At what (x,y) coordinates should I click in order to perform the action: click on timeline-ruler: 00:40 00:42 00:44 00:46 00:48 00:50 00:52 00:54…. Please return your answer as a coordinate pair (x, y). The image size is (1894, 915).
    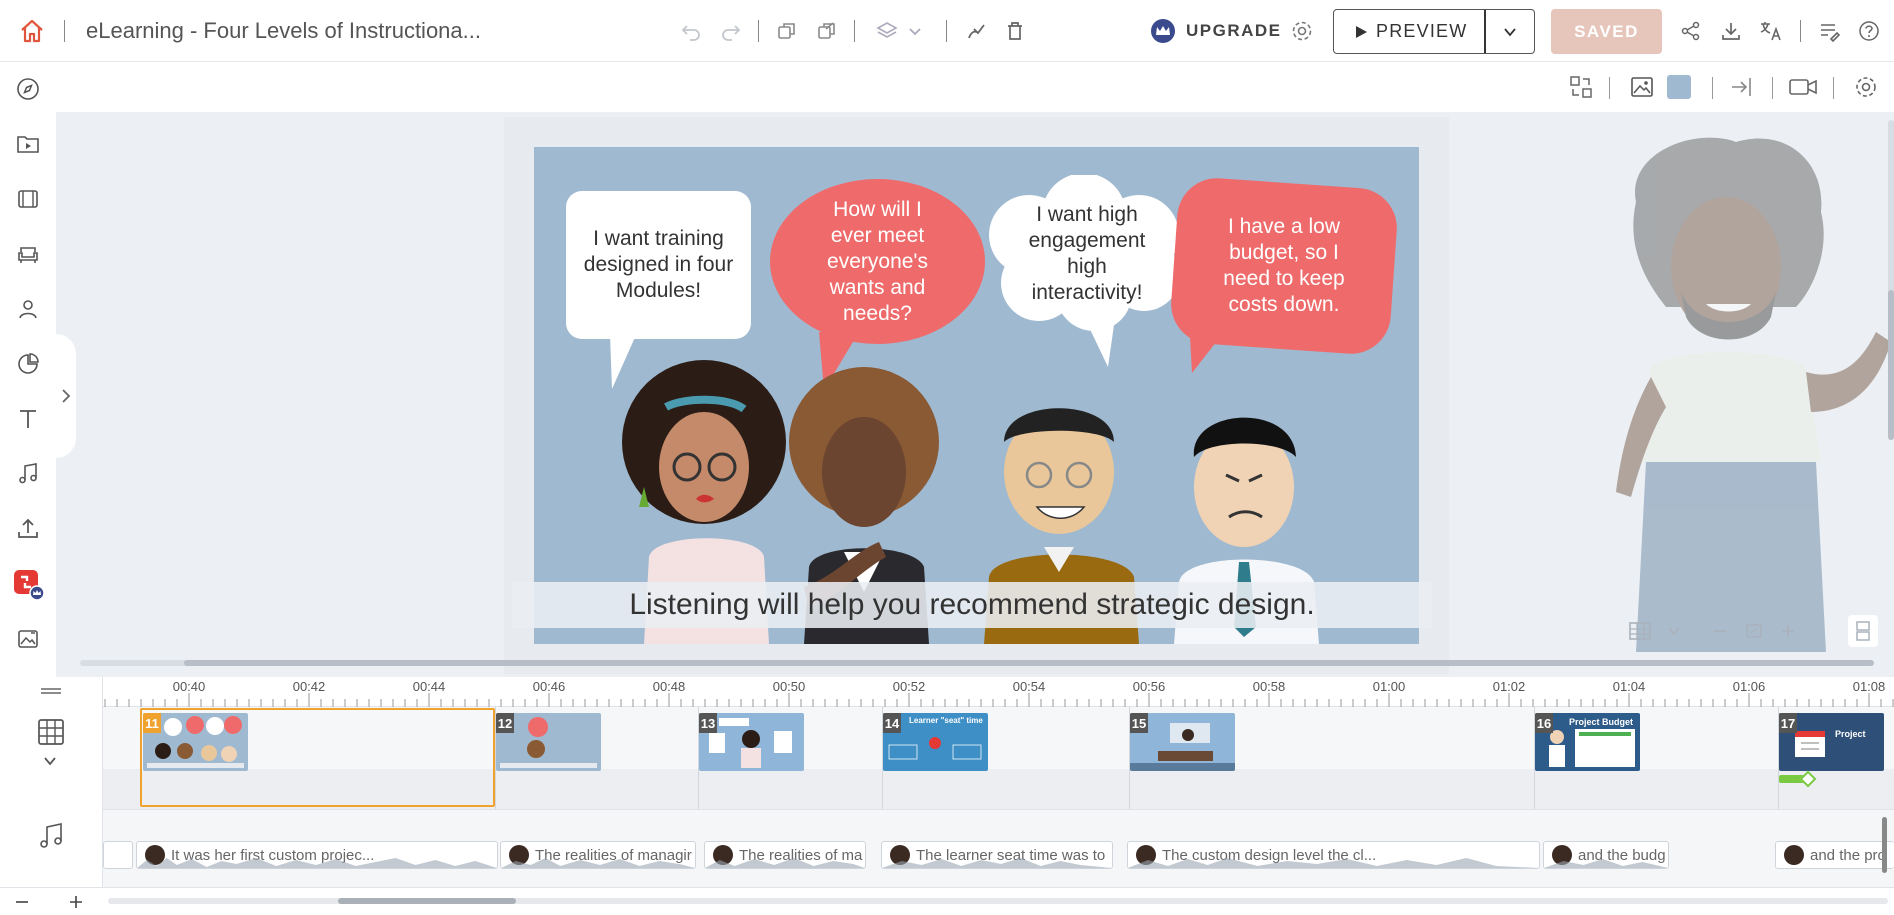
    Looking at the image, I should click on (998, 692).